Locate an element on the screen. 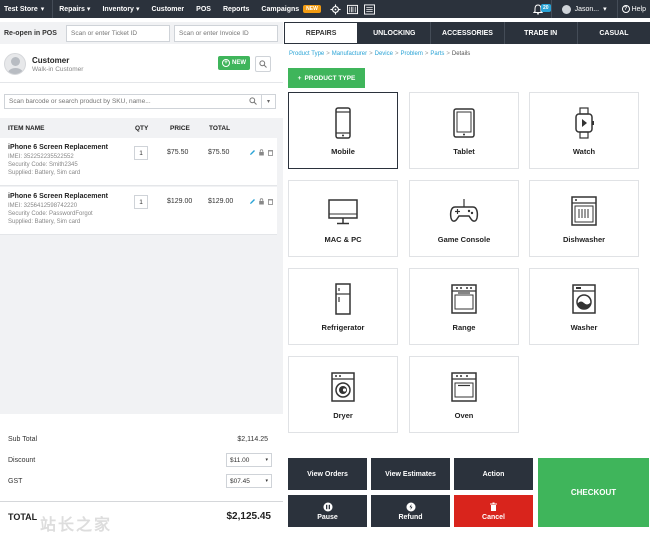 This screenshot has width=650, height=541. crumb-manufacturer: Manufacturer is located at coordinates (349, 54).